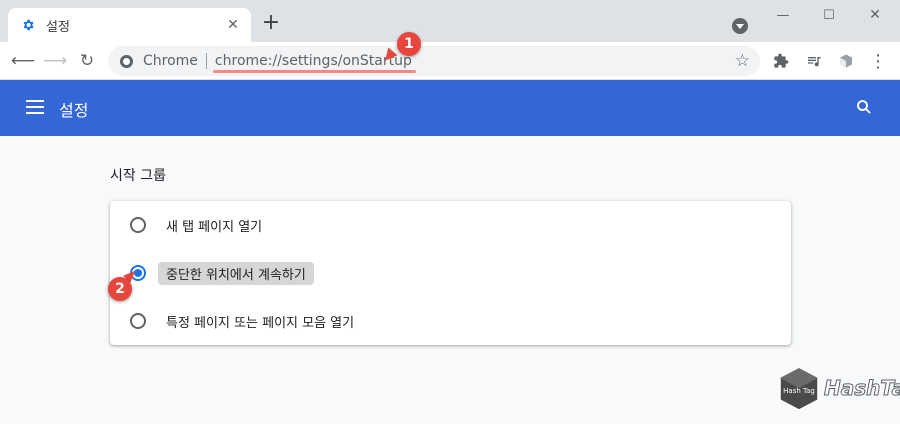  What do you see at coordinates (846, 61) in the screenshot?
I see `profile-avatar-icon` at bounding box center [846, 61].